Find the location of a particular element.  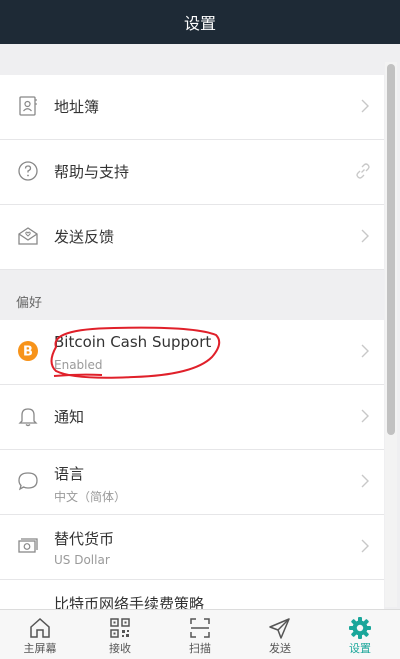

app-header: 设置 is located at coordinates (200, 22).